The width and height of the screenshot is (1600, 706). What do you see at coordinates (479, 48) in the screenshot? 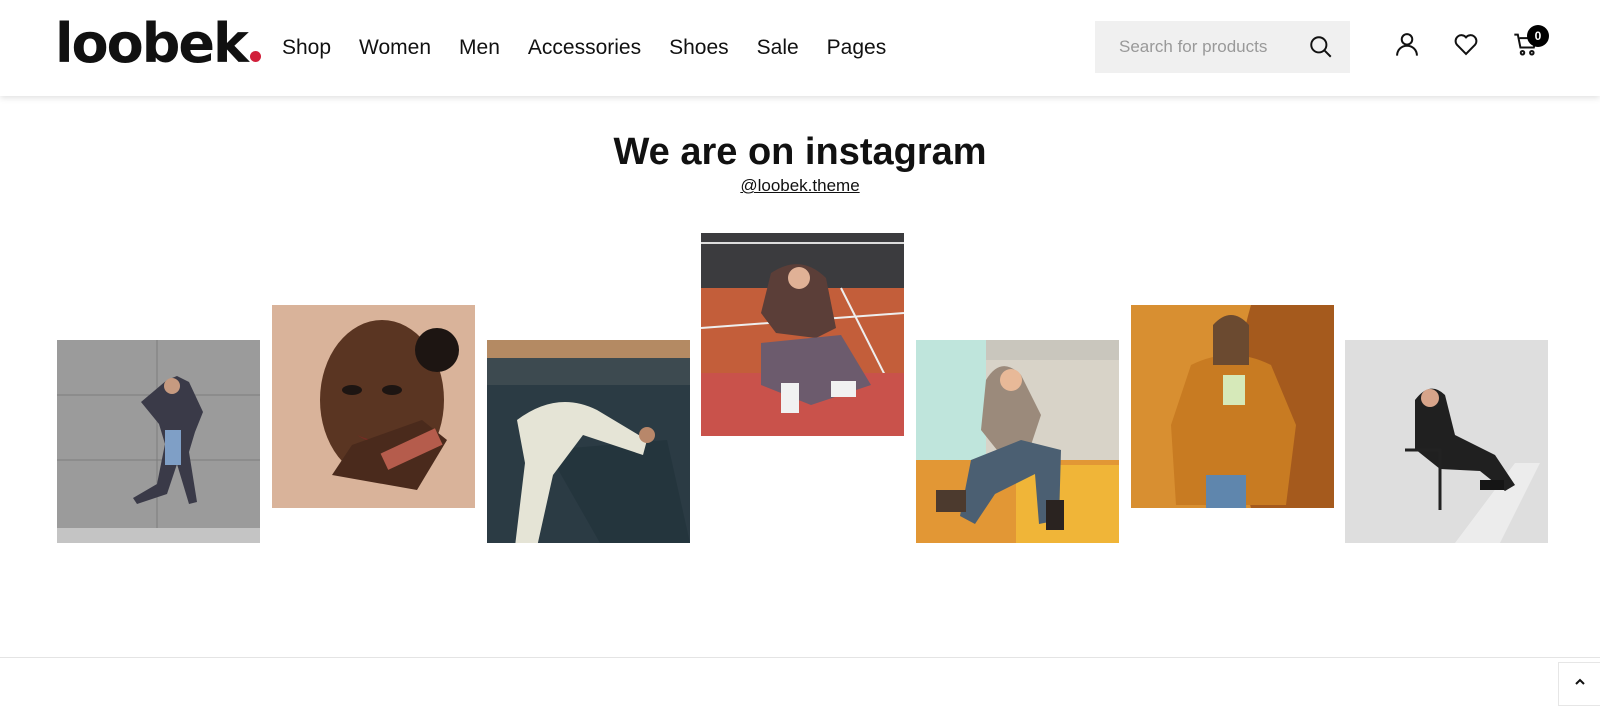
I see `nav-men: Men` at bounding box center [479, 48].